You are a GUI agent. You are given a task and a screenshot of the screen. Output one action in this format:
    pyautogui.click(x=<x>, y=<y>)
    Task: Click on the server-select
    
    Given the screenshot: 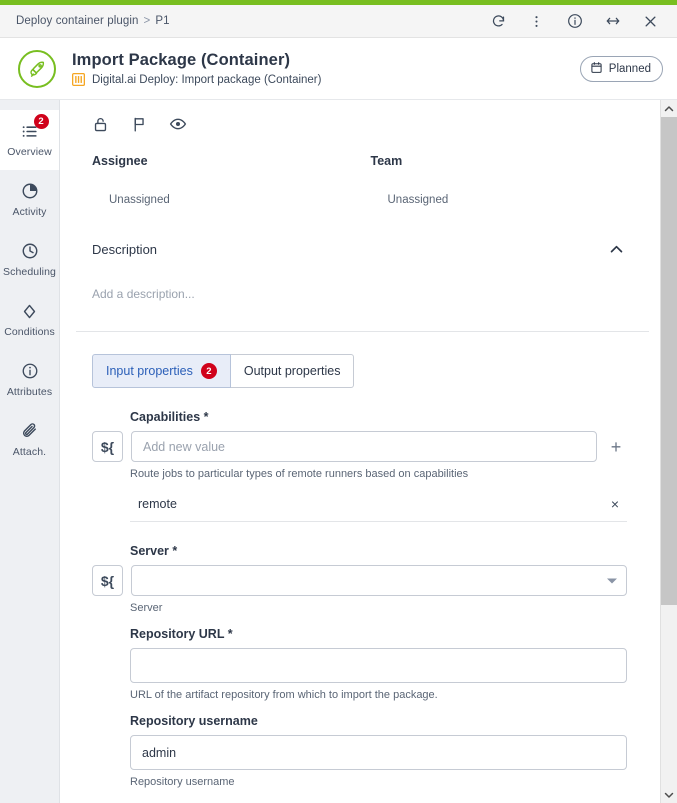 What is the action you would take?
    pyautogui.click(x=379, y=580)
    